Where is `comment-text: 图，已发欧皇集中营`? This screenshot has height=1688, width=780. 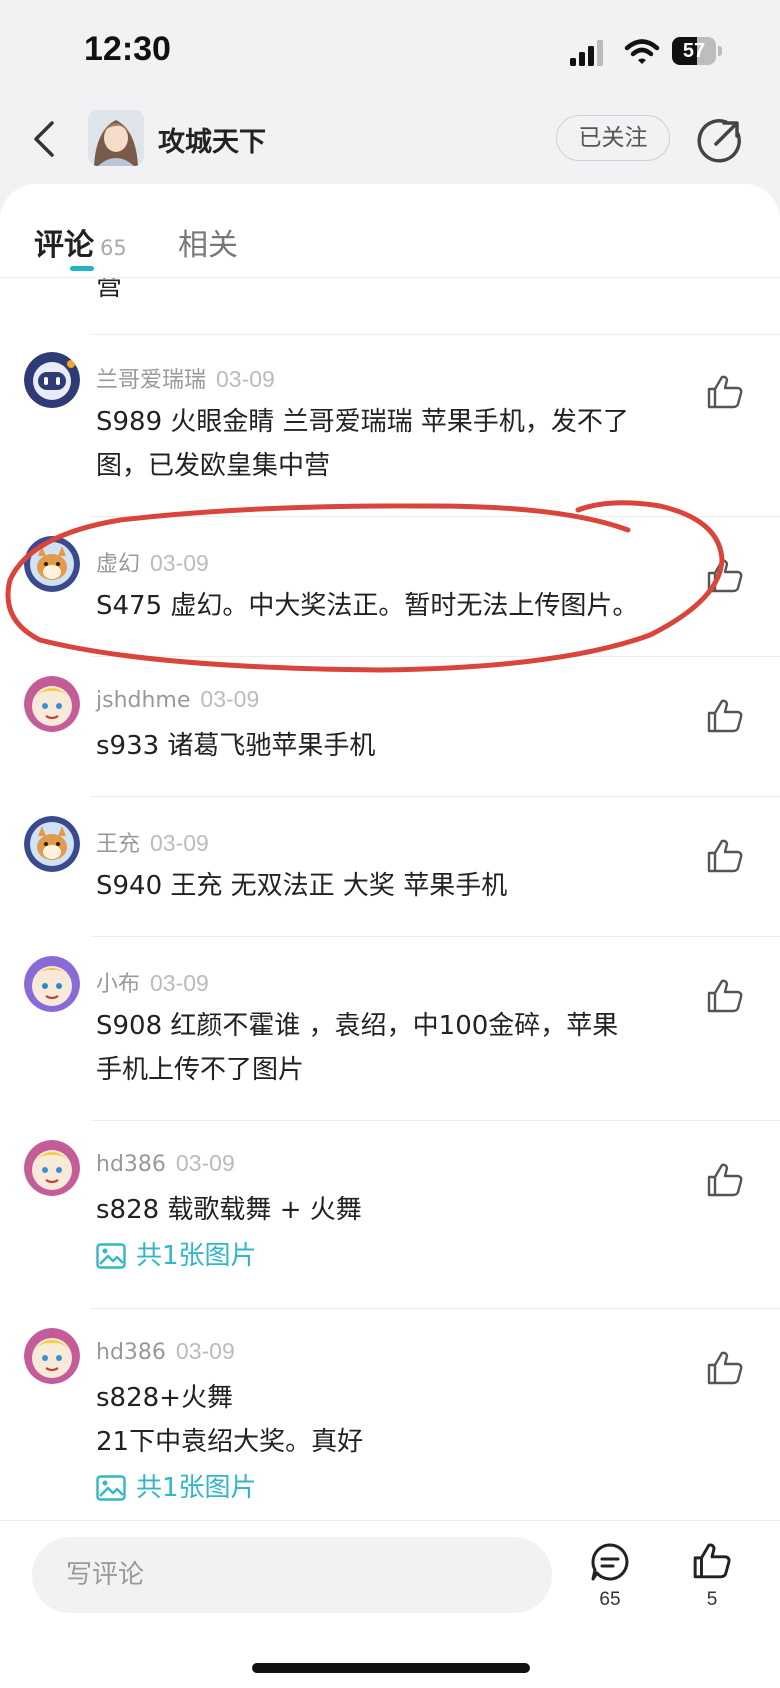
comment-text: 图，已发欧皇集中营 is located at coordinates (213, 466).